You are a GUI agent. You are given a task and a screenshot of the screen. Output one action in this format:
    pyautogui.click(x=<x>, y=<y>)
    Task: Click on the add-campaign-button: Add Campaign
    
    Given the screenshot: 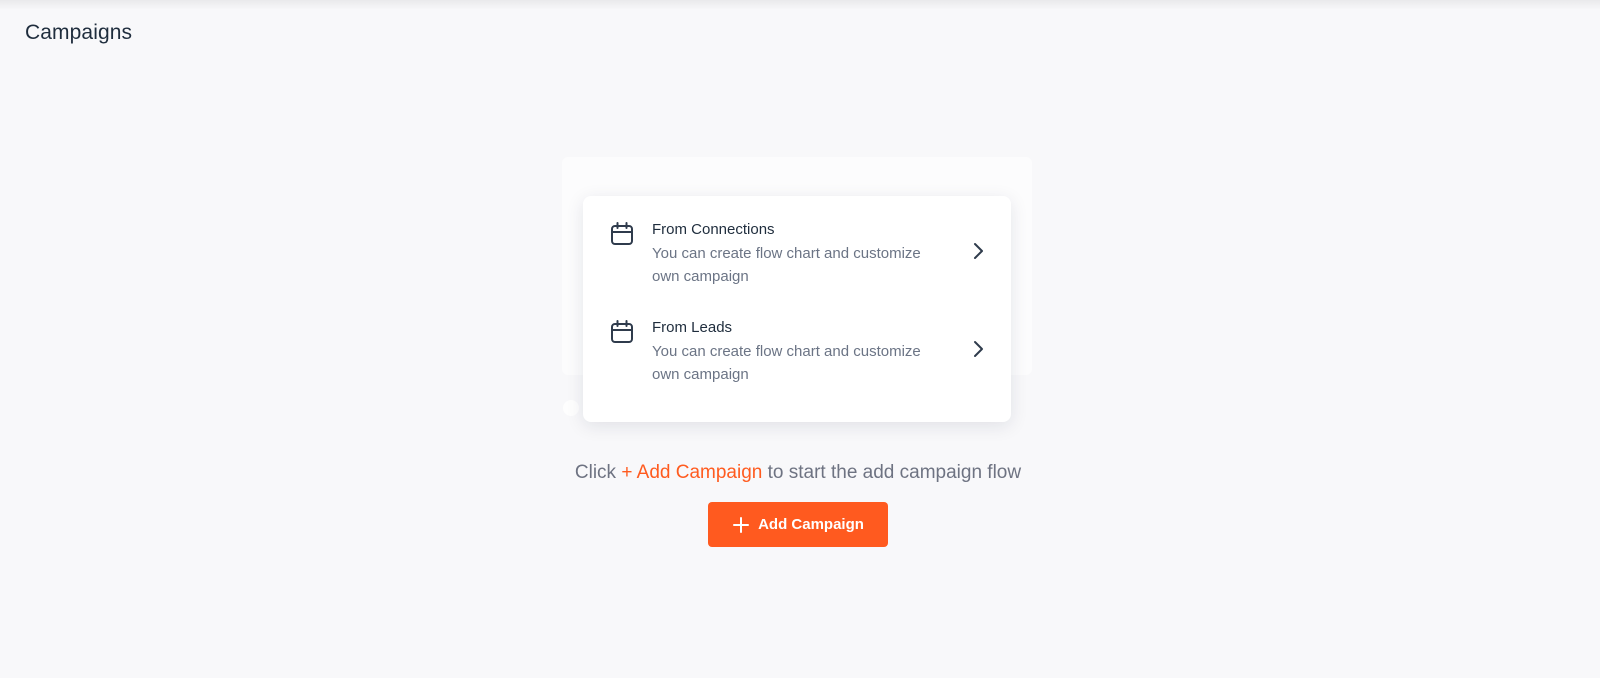 What is the action you would take?
    pyautogui.click(x=798, y=524)
    